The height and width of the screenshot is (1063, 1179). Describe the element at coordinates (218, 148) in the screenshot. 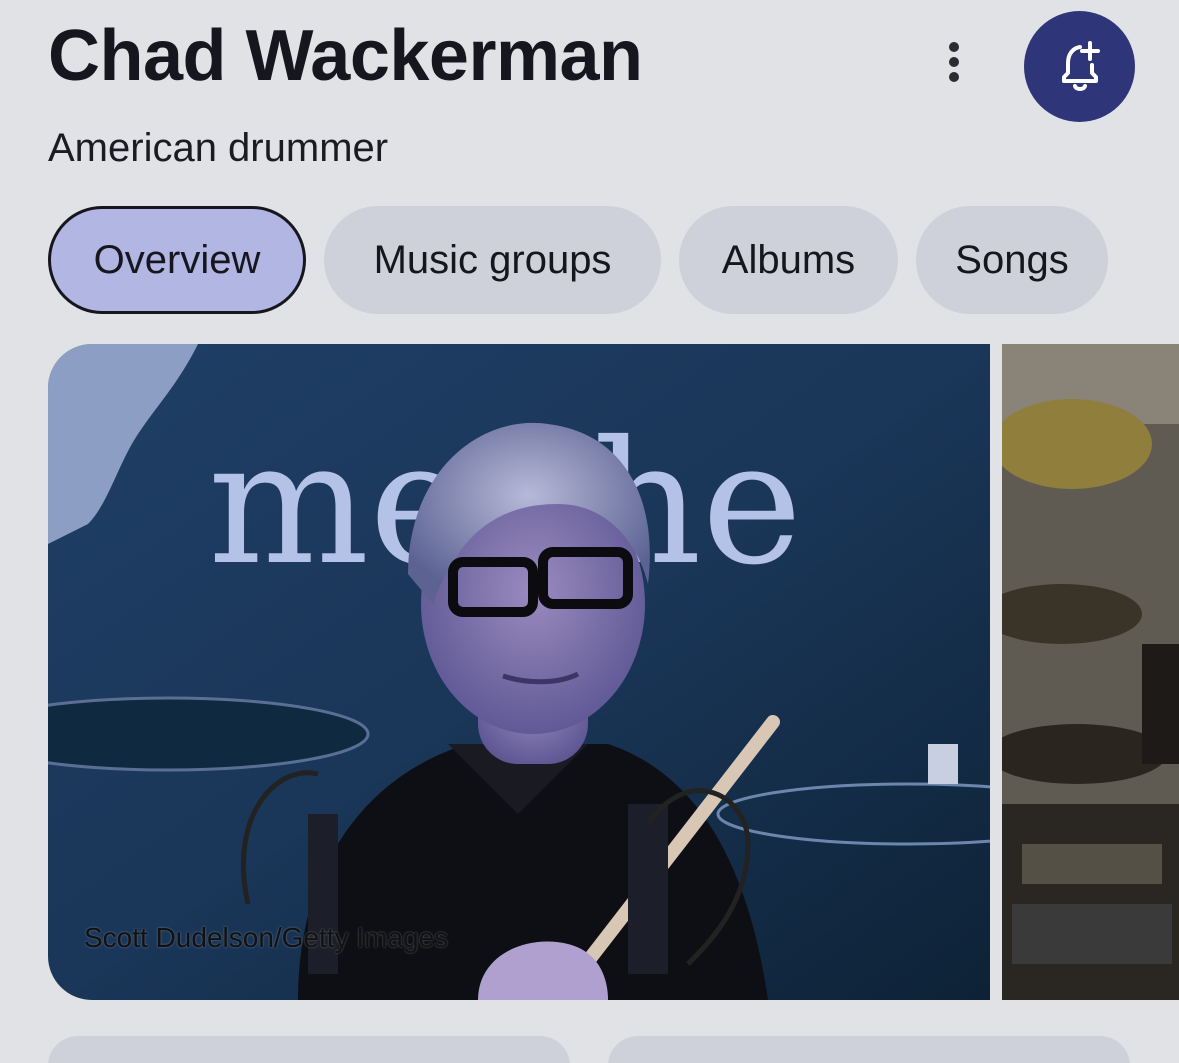

I see `page-subtitle: American drummer` at that location.